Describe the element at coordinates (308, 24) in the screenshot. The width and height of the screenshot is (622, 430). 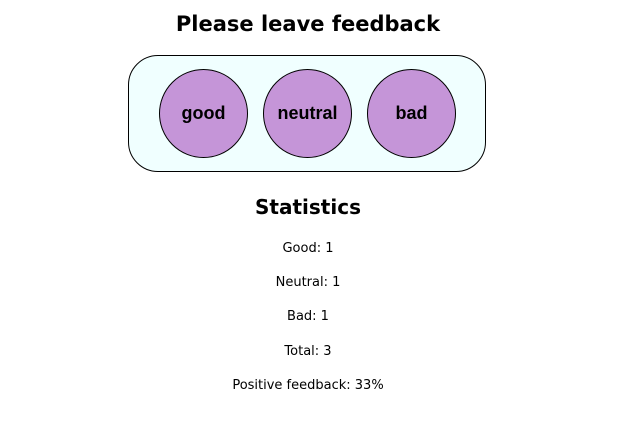
I see `feedback-heading: Please leave feedback` at that location.